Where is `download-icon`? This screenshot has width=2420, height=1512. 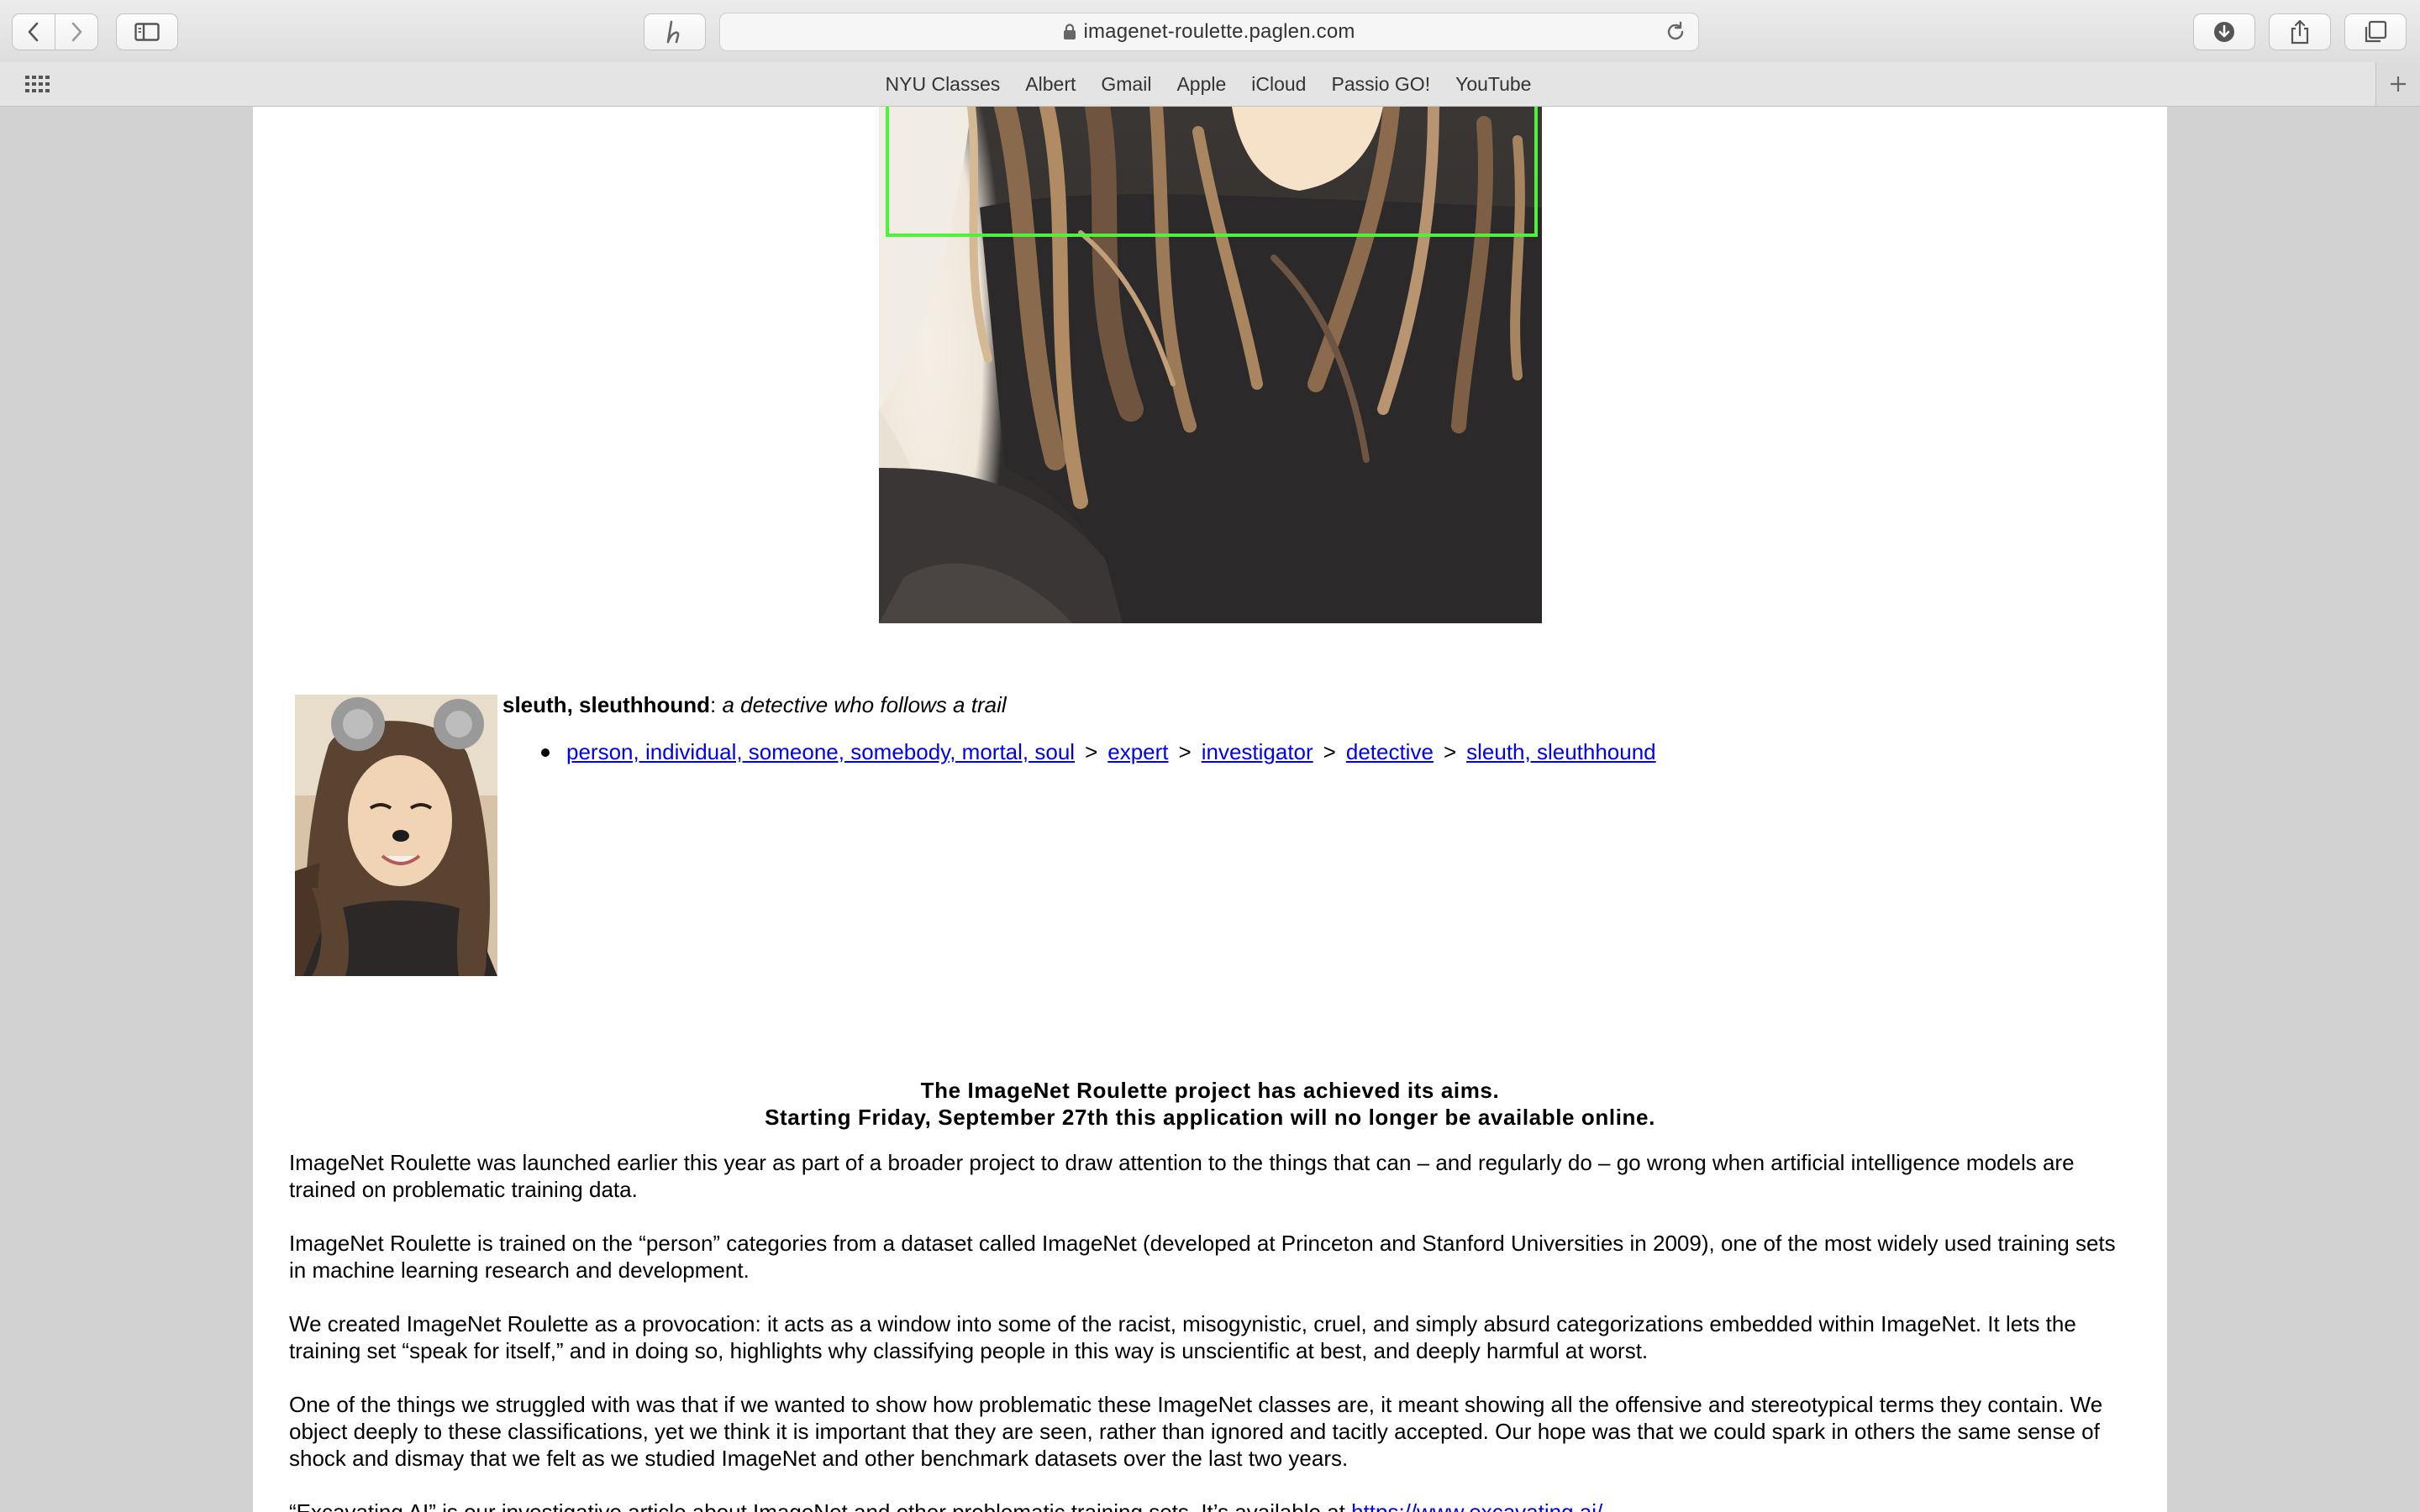
download-icon is located at coordinates (2224, 32).